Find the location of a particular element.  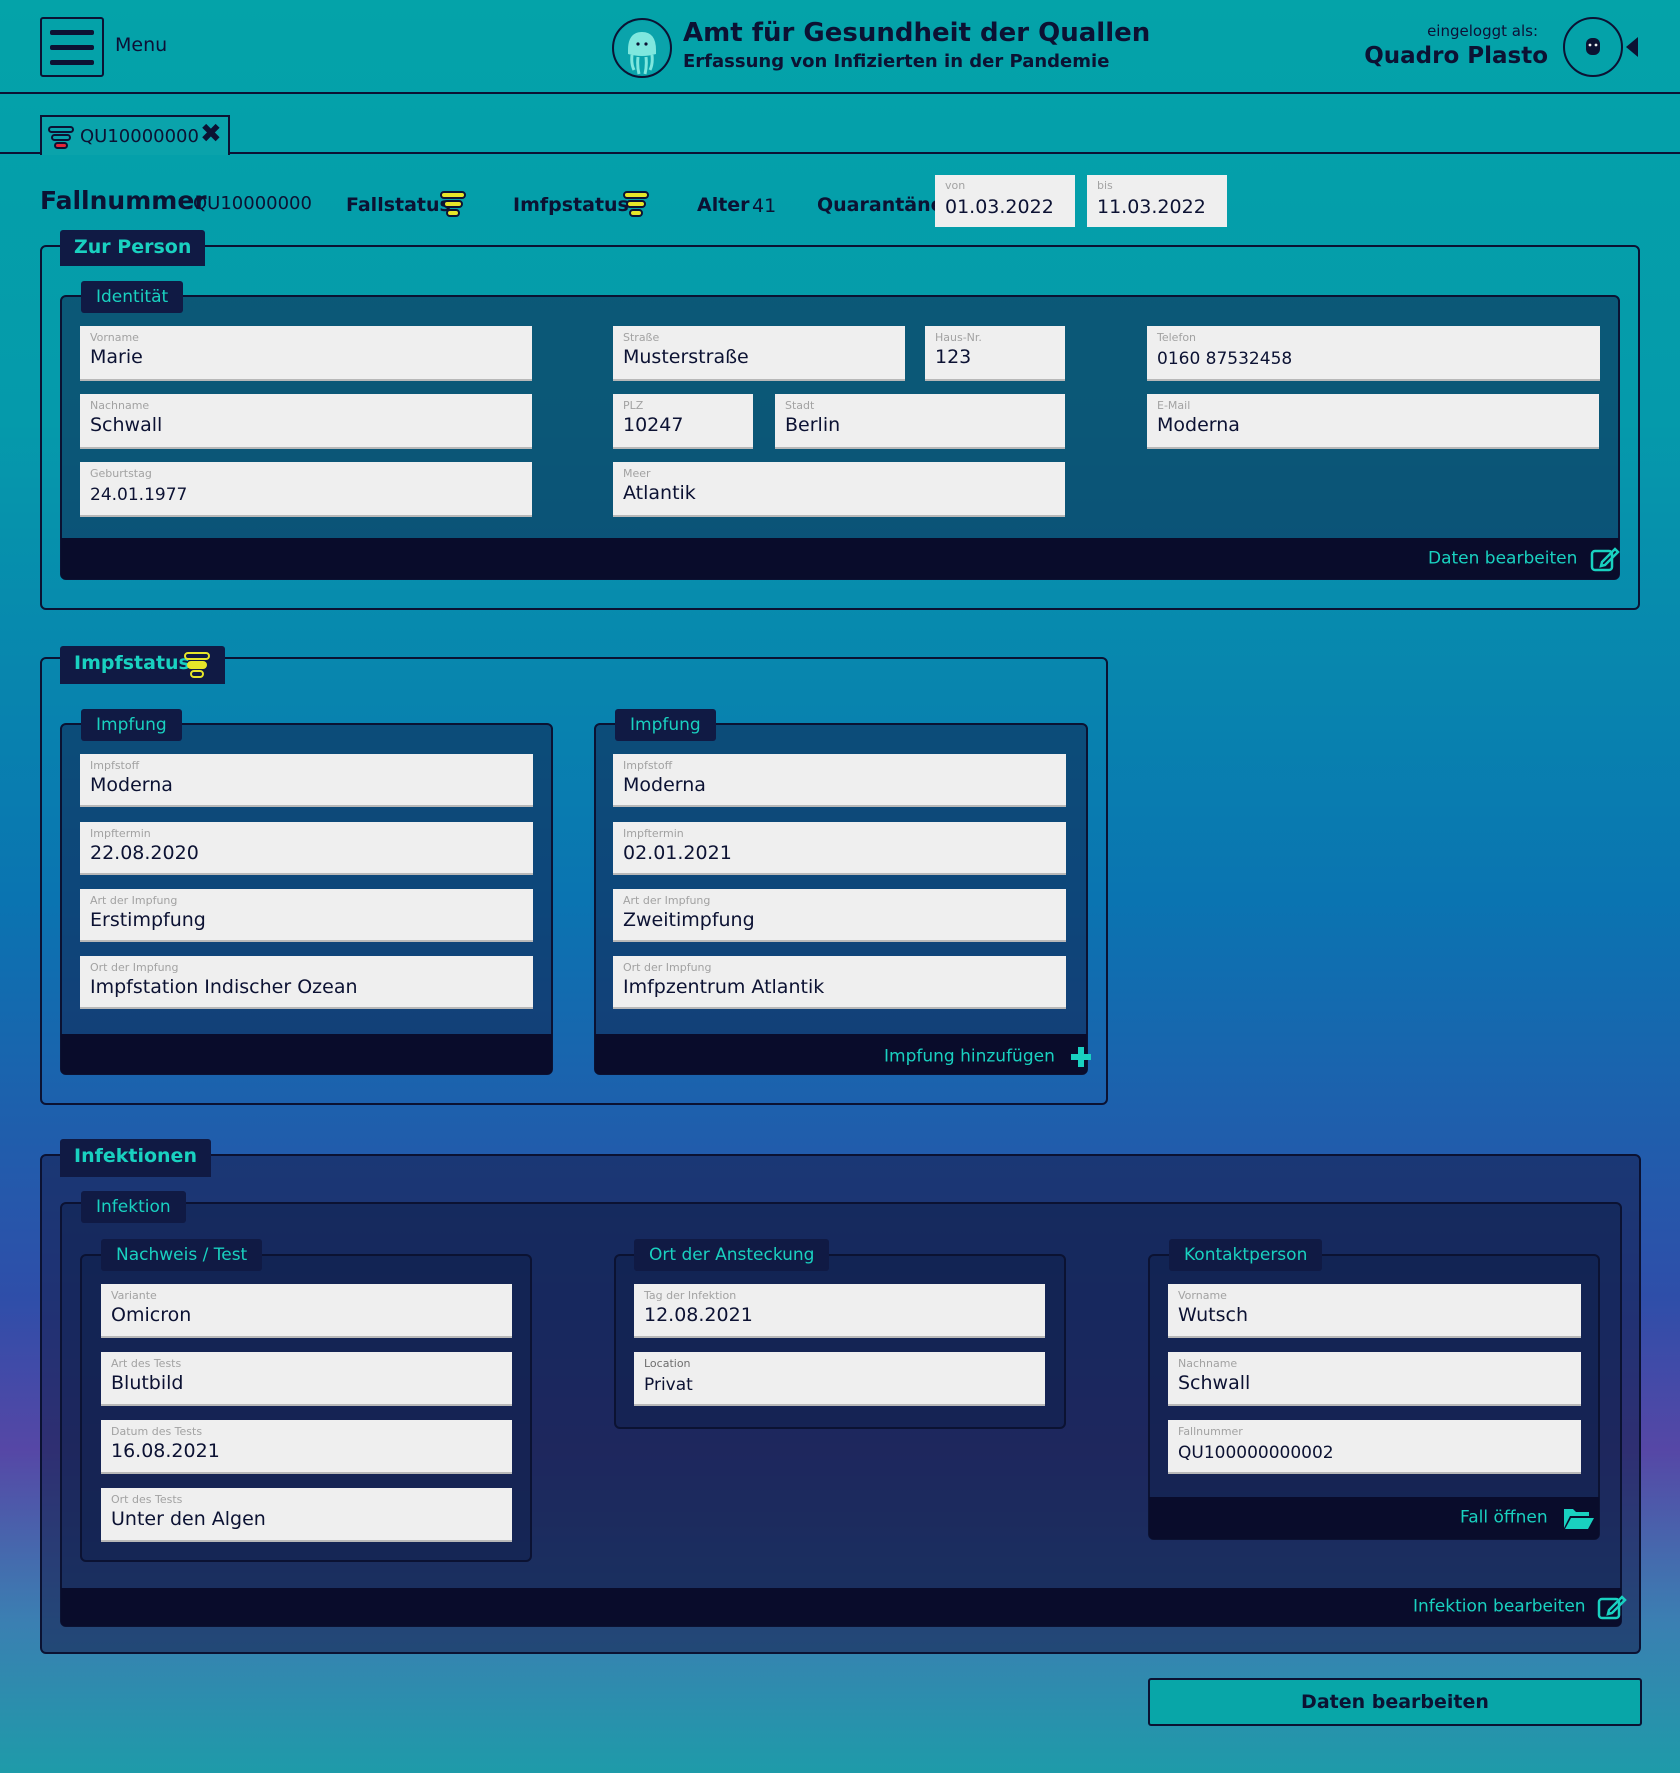

contact-case-number-field: Fallnummer QU100000000002 is located at coordinates (1374, 1447).